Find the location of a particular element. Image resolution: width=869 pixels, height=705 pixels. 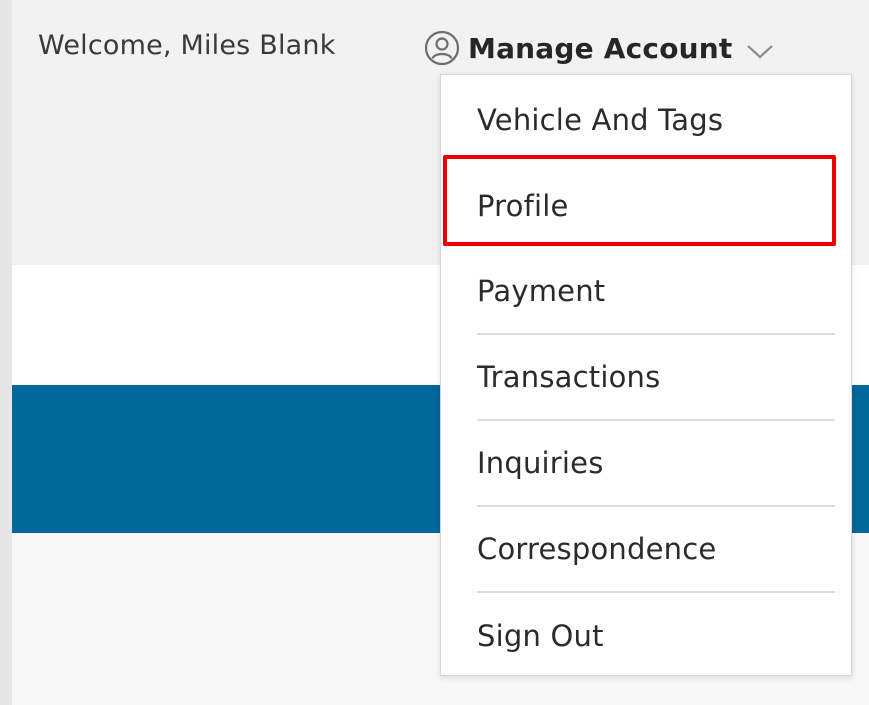

menu-item-inquiries: Inquiries is located at coordinates (656, 464).